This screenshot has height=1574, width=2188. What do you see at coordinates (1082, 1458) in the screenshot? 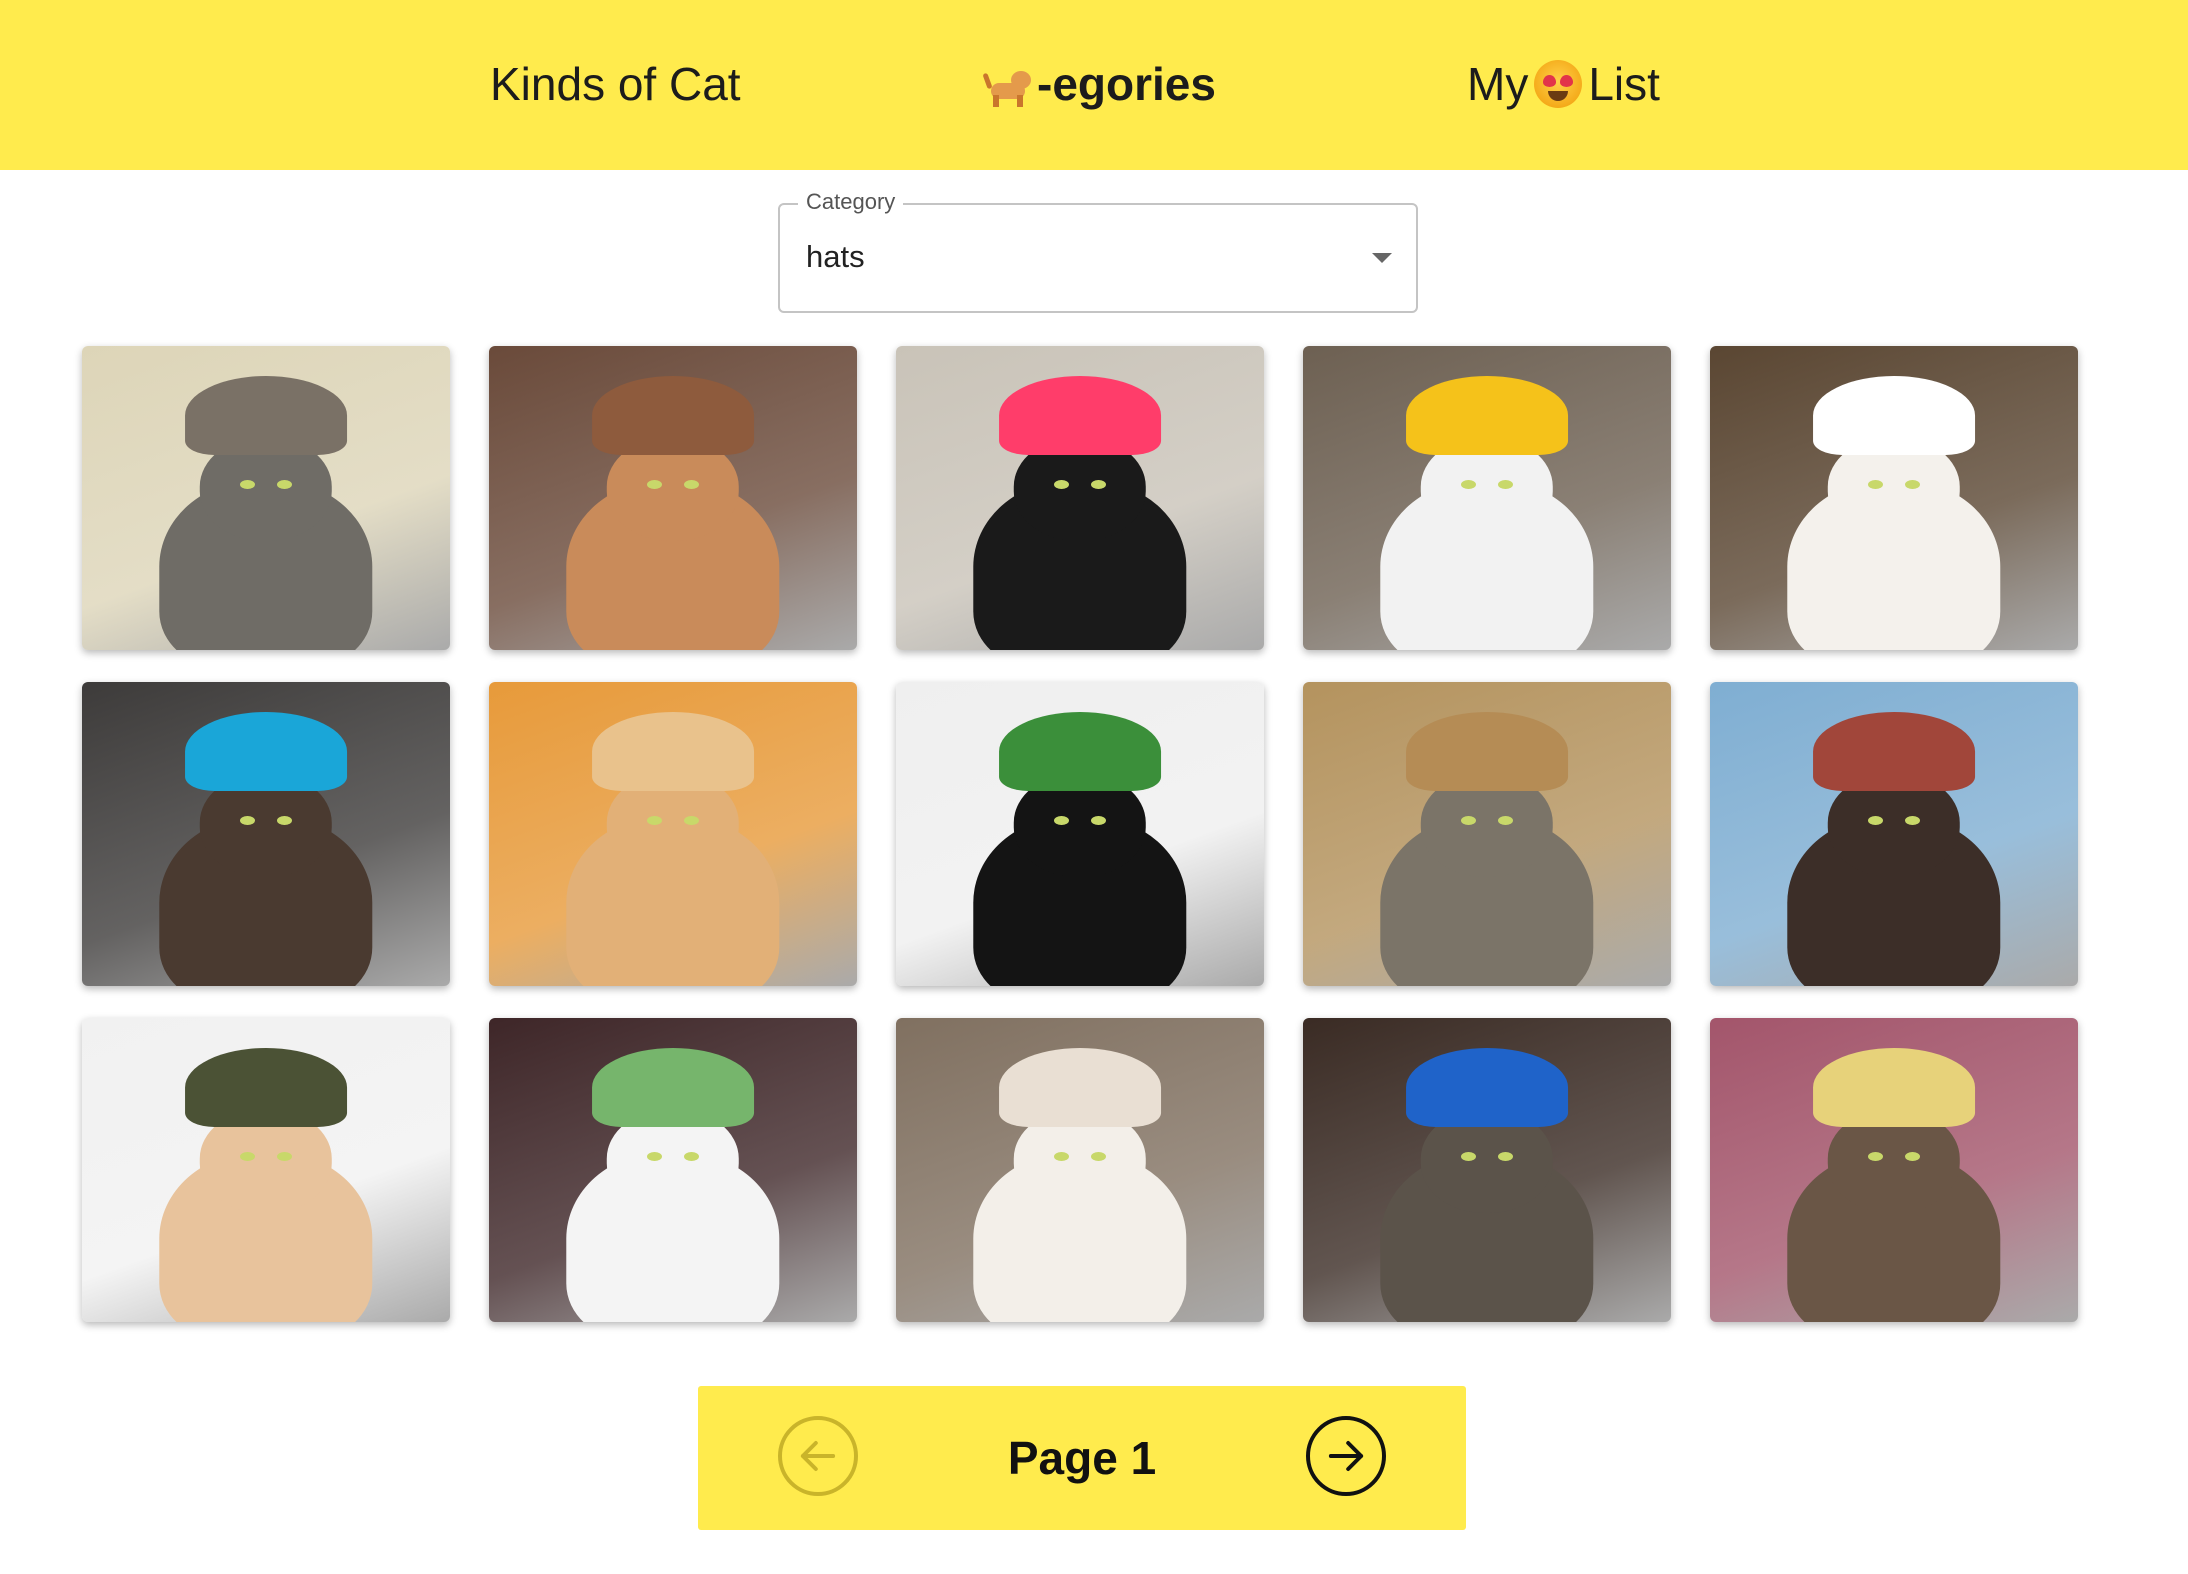
I see `pagination: Page 1` at bounding box center [1082, 1458].